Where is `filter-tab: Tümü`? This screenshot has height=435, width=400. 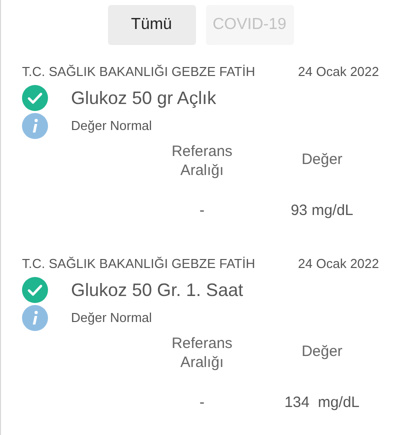 filter-tab: Tümü is located at coordinates (152, 25).